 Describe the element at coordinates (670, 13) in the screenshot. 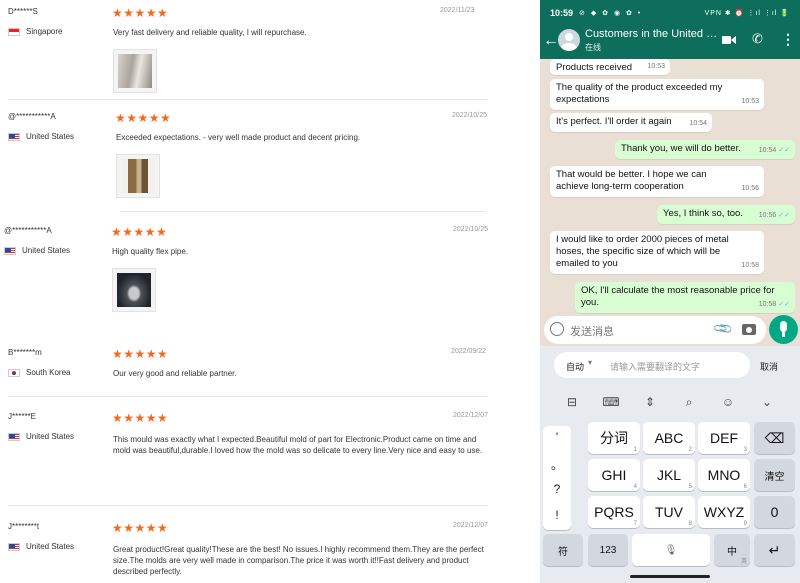

I see `status-bar: 10:59 ⊘ ◆ ✿ ◉ ✿ • VPN ✱ ⏰ ⋮ıl ⋮ıl 🔋` at that location.